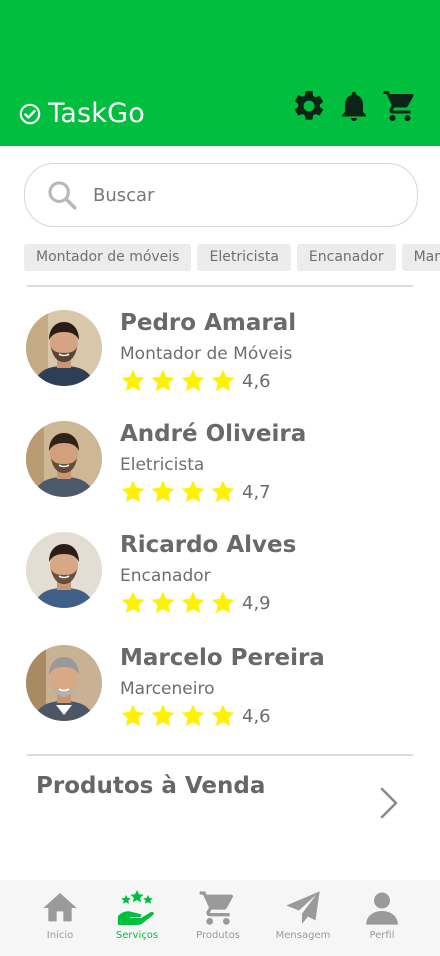 The height and width of the screenshot is (956, 440). I want to click on cart-button, so click(400, 106).